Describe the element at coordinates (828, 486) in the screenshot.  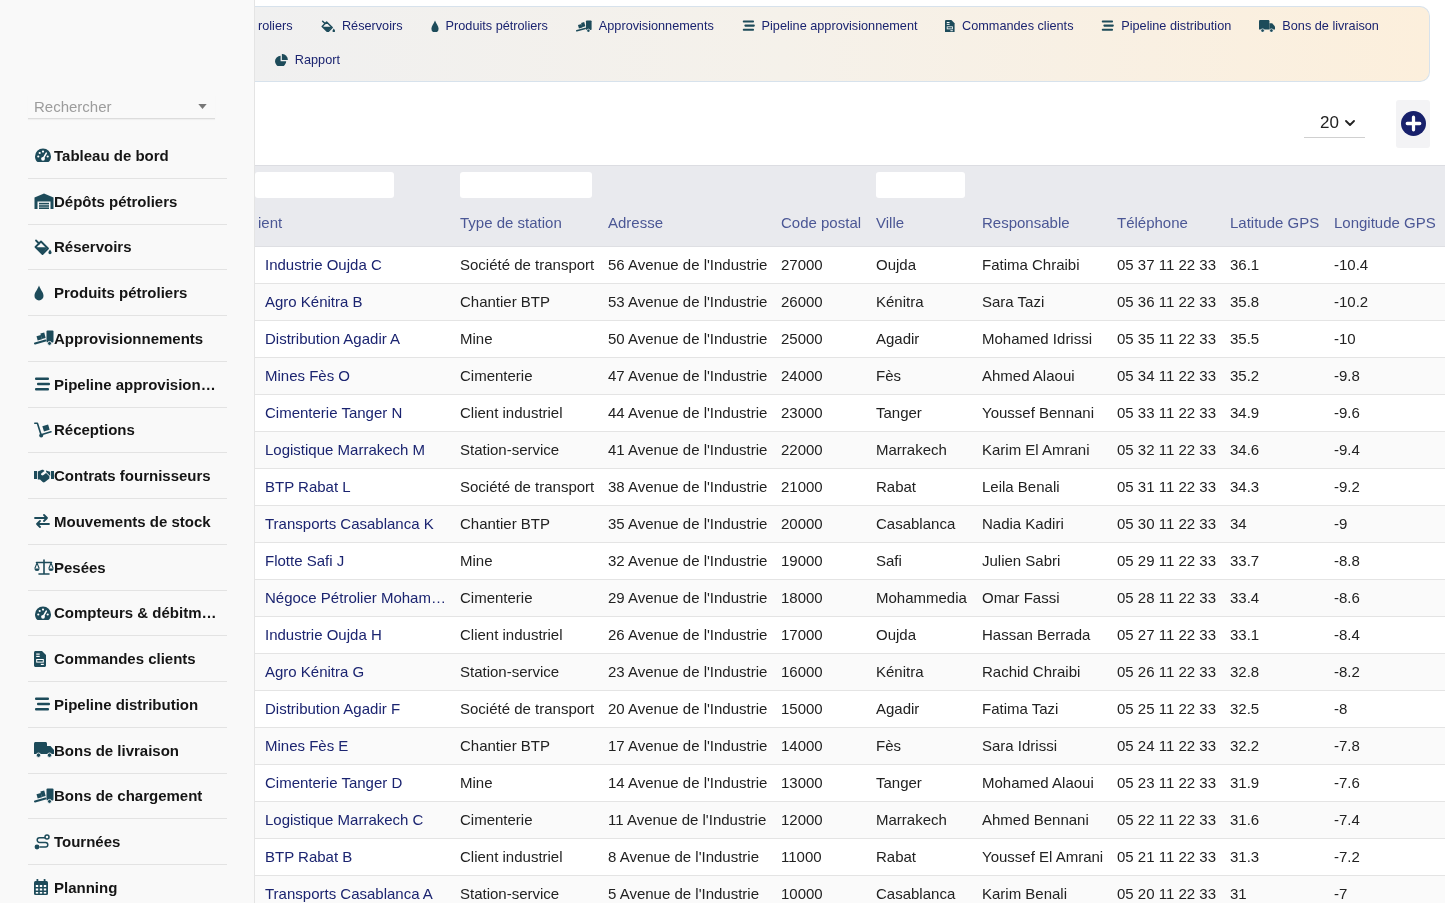
I see `table-cell: 21000` at that location.